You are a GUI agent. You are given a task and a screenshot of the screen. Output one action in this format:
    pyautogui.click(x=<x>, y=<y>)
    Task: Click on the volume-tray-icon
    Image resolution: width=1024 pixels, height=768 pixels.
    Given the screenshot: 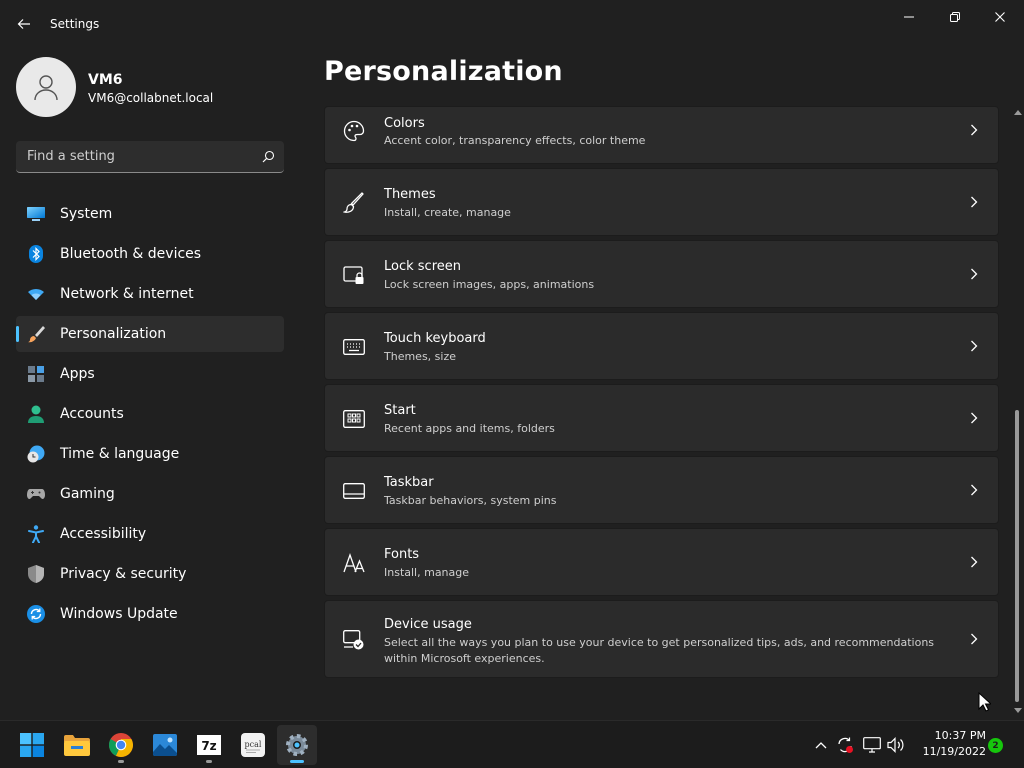 What is the action you would take?
    pyautogui.click(x=896, y=745)
    